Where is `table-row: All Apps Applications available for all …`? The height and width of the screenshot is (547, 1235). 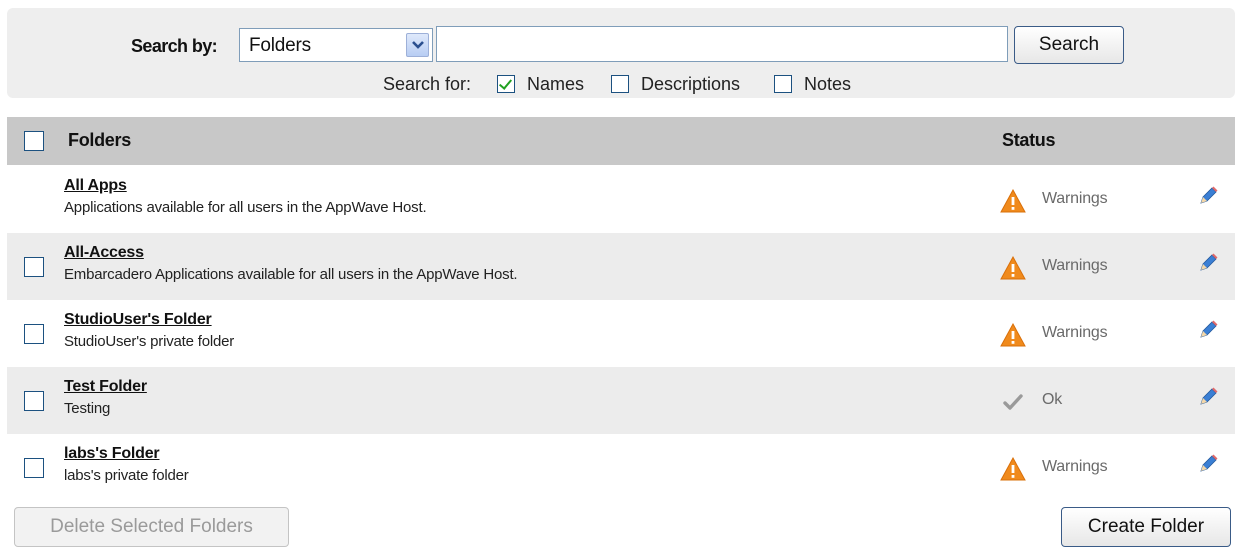 table-row: All Apps Applications available for all … is located at coordinates (621, 199).